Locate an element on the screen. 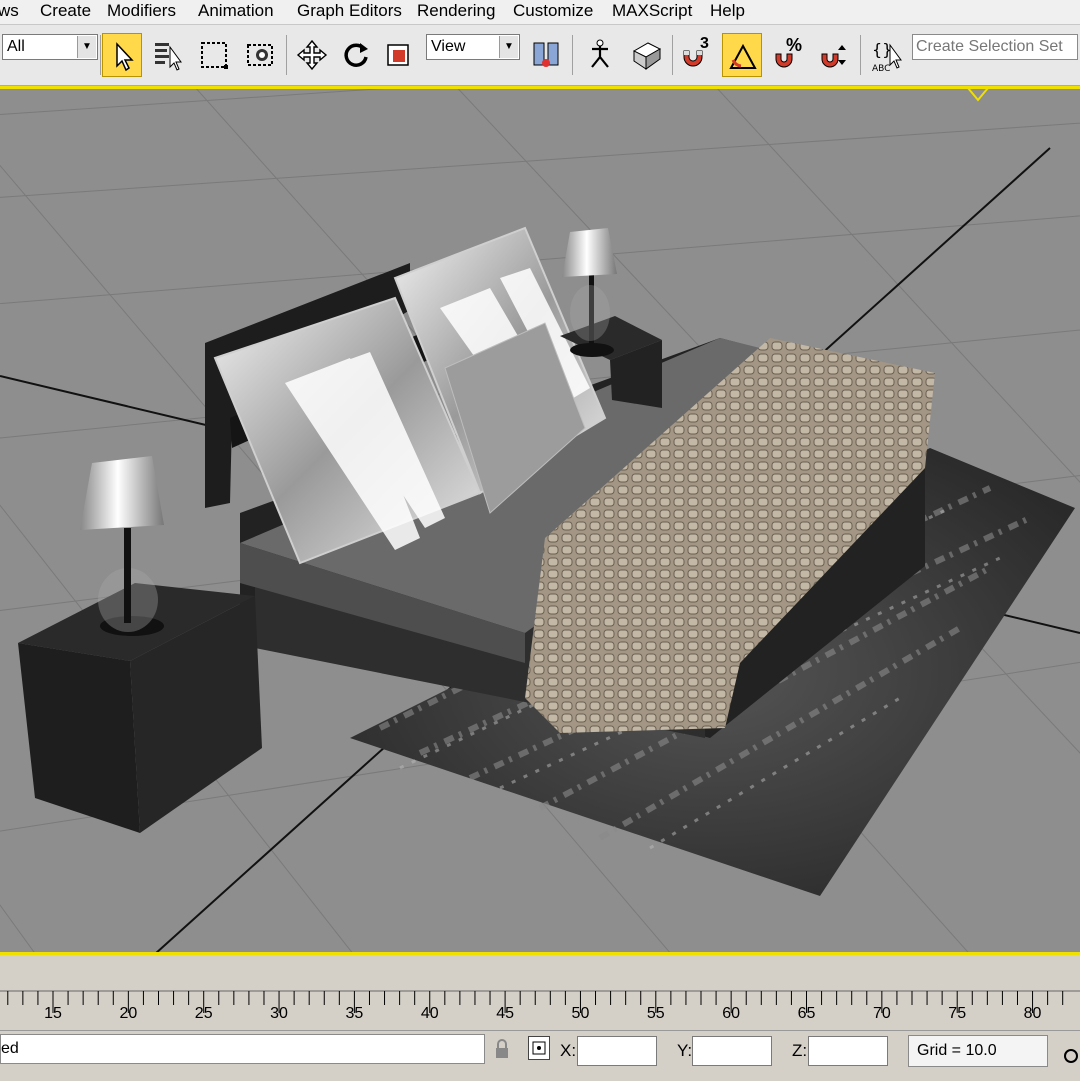  keyboard-shortcut-icon is located at coordinates (647, 56).